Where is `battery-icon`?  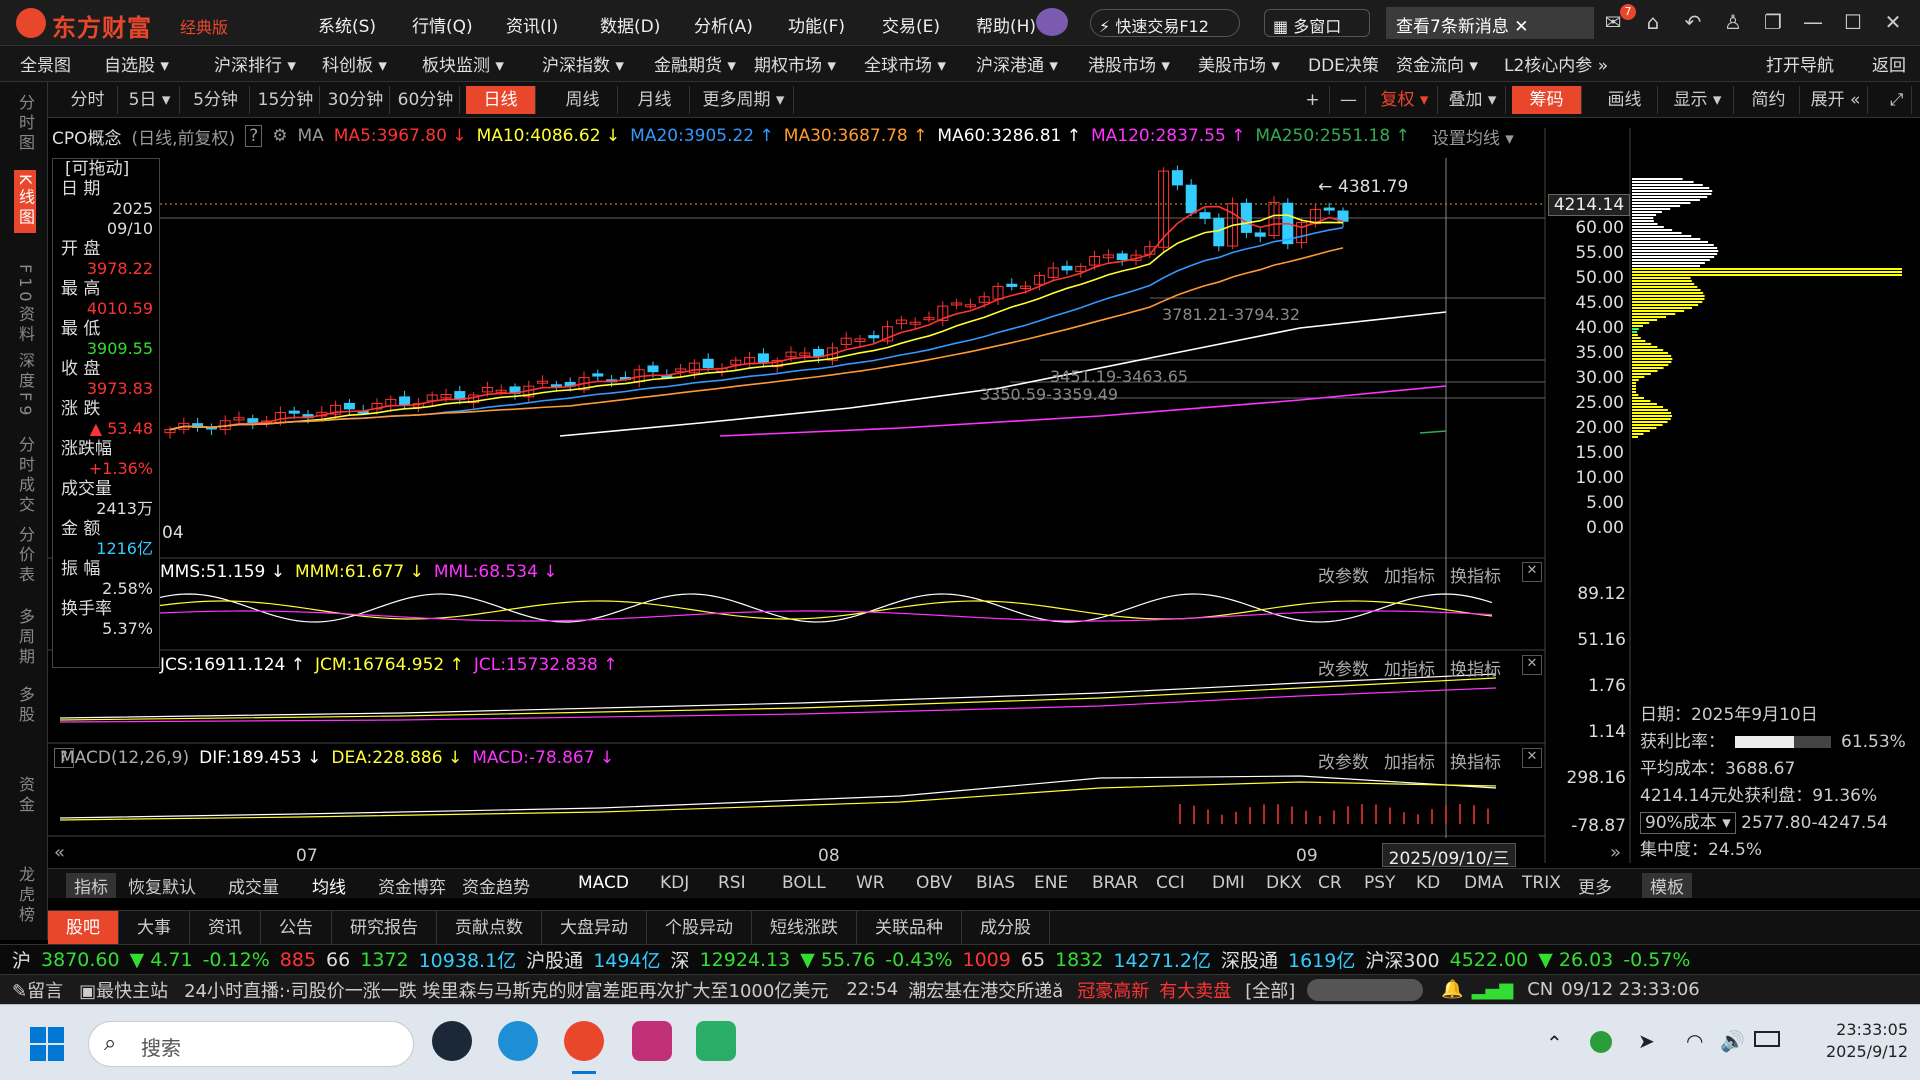
battery-icon is located at coordinates (1767, 1039).